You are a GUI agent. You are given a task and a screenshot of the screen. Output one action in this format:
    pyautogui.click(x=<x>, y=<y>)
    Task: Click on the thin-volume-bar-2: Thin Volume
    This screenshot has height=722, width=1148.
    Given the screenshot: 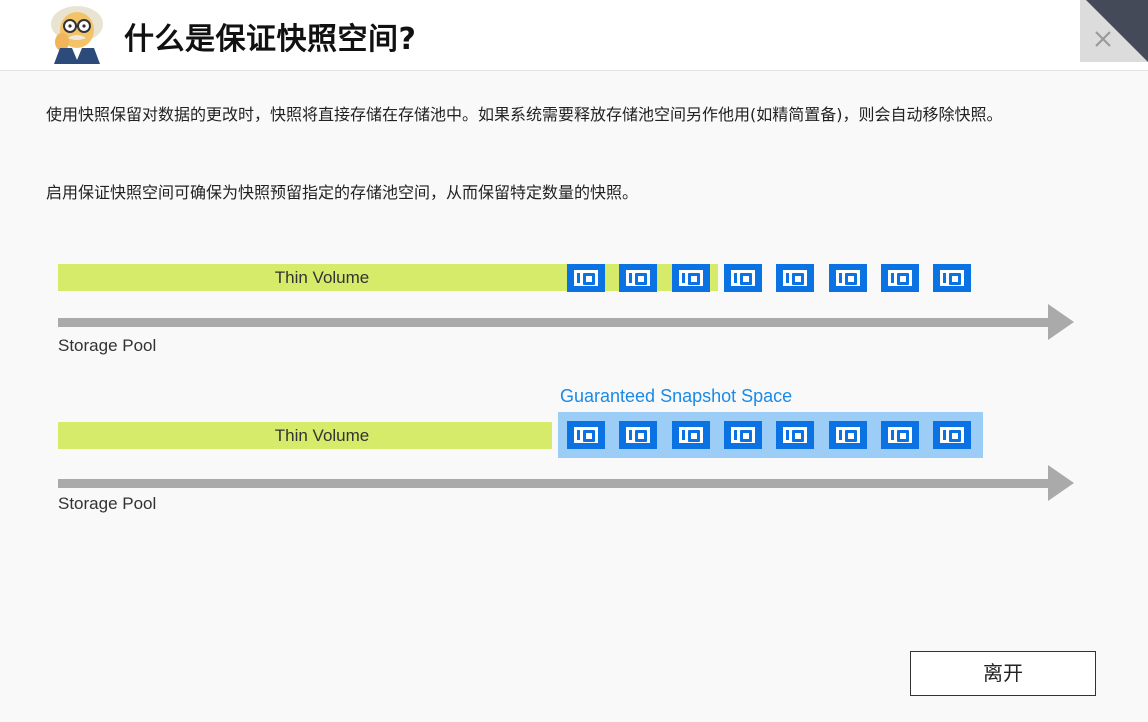 What is the action you would take?
    pyautogui.click(x=305, y=435)
    